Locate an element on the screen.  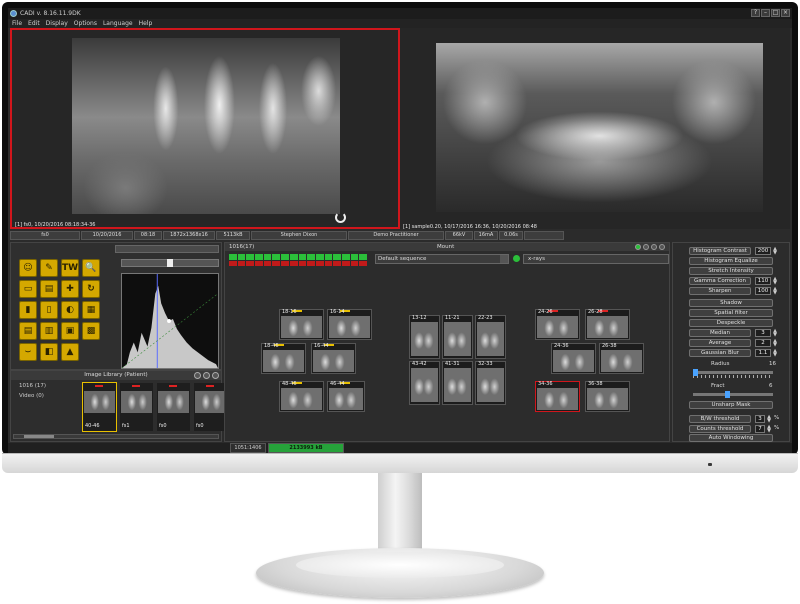
mount-slot: 16-14 is located at coordinates (349, 324).